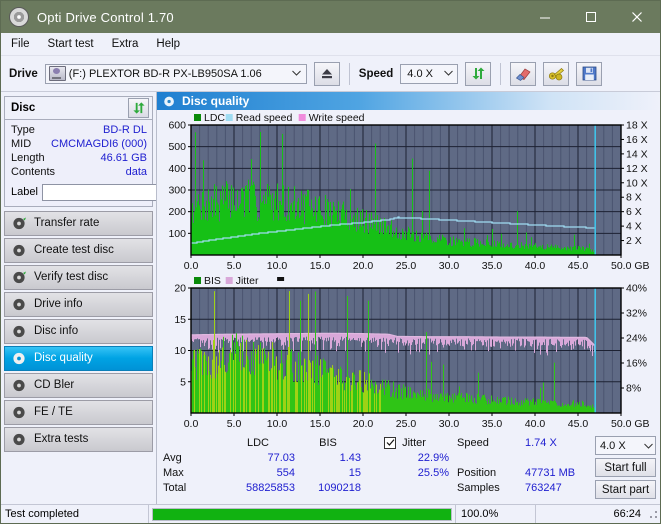 This screenshot has width=661, height=524. What do you see at coordinates (78, 304) in the screenshot?
I see `sidebar-item-drive-info: Drive info` at bounding box center [78, 304].